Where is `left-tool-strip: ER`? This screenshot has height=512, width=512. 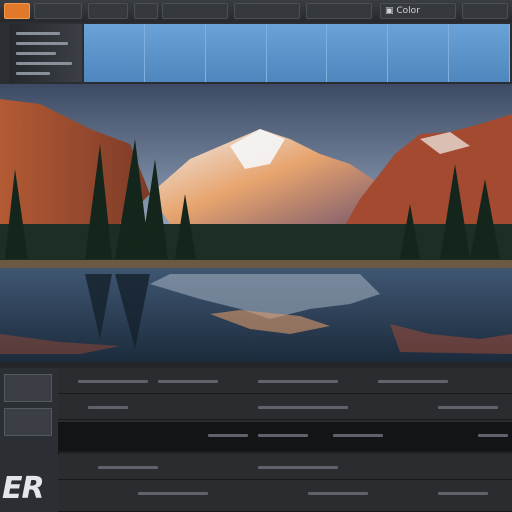 left-tool-strip: ER is located at coordinates (29, 440).